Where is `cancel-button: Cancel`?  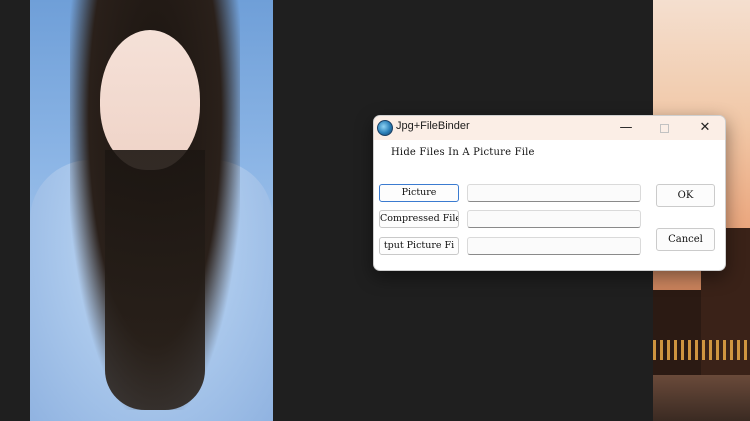
cancel-button: Cancel is located at coordinates (685, 239).